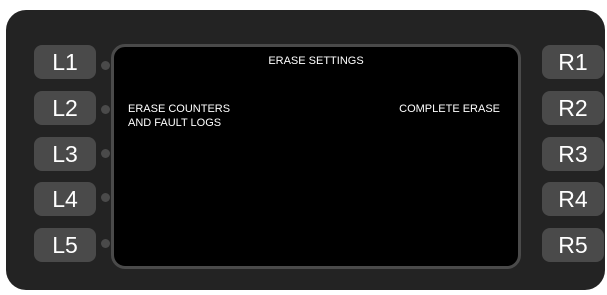 The image size is (607, 295). Describe the element at coordinates (105, 153) in the screenshot. I see `key-connector-l3` at that location.